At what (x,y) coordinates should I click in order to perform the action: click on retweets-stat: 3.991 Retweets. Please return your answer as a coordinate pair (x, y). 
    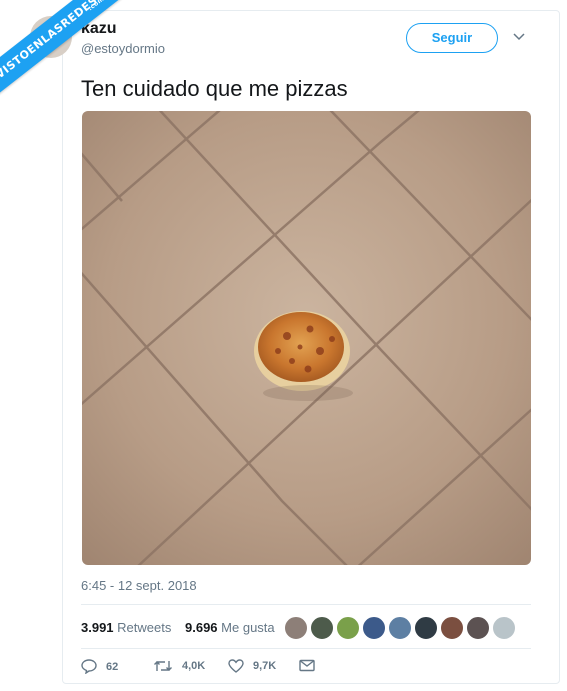
    Looking at the image, I should click on (126, 627).